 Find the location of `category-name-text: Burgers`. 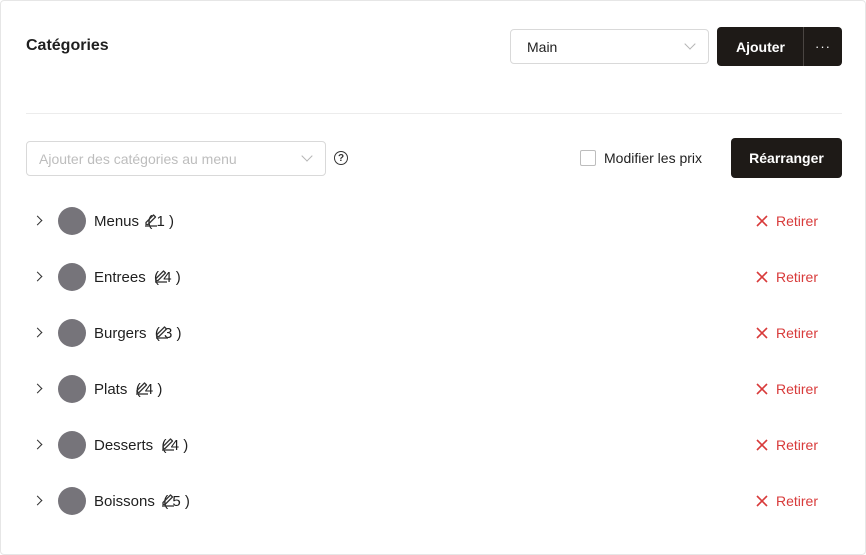

category-name-text: Burgers is located at coordinates (120, 333).